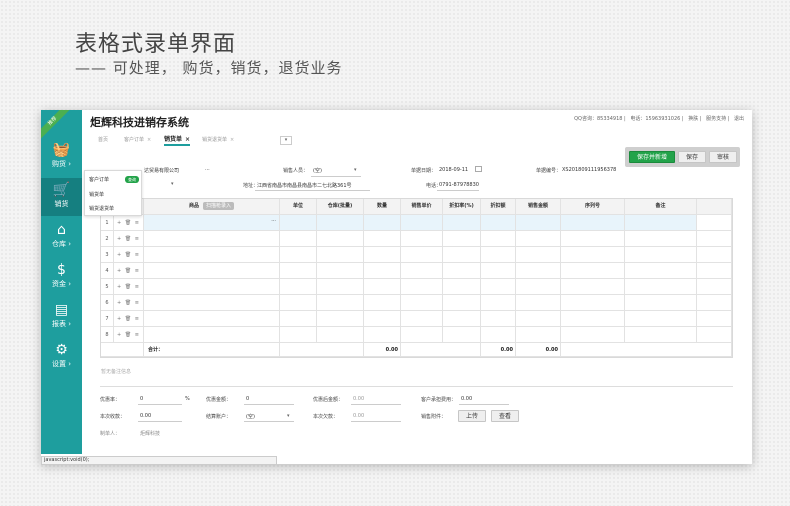 This screenshot has height=506, width=790. I want to click on sidebar-item-funds: $ 资金 ›, so click(61, 277).